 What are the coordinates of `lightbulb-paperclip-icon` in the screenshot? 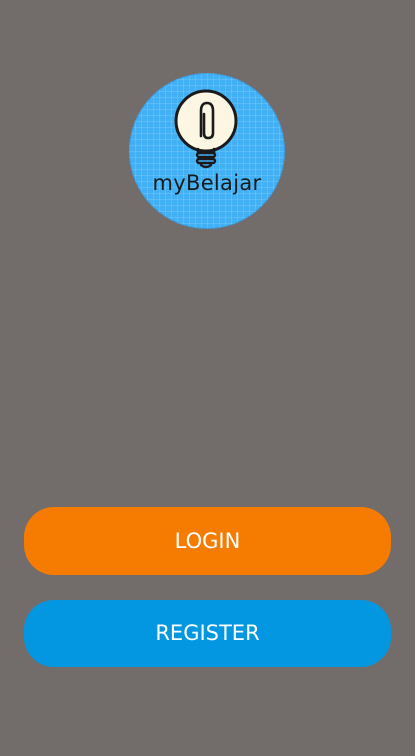 It's located at (206, 129).